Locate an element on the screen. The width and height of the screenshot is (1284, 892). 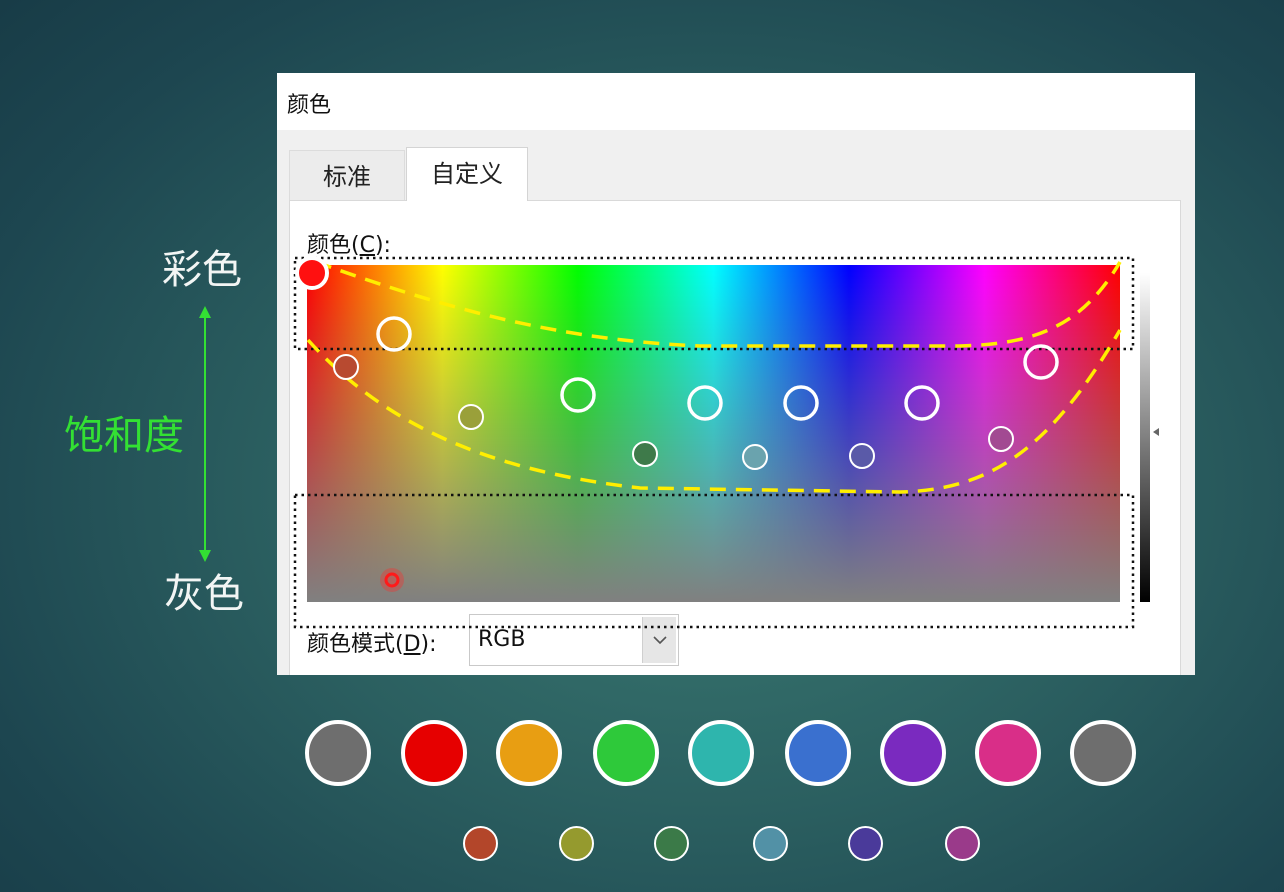
swatch-blue is located at coordinates (818, 753).